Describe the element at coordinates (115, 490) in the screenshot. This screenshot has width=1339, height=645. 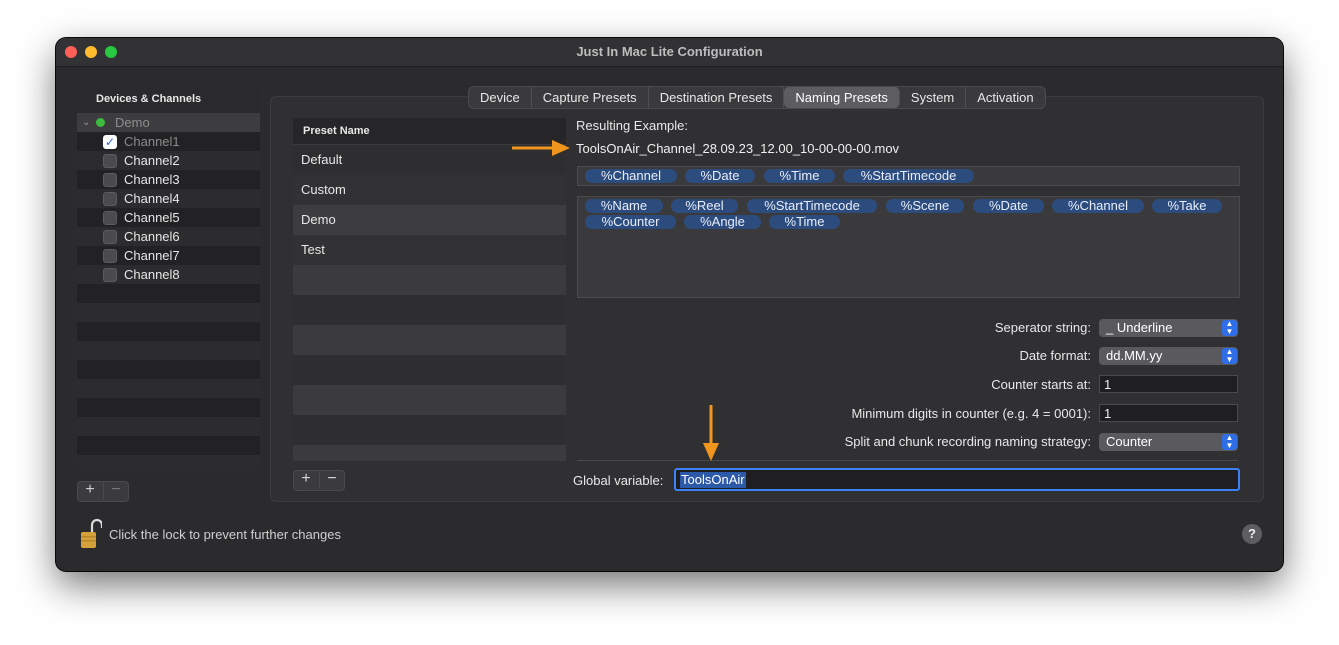
I see `remove-device-button: −` at that location.